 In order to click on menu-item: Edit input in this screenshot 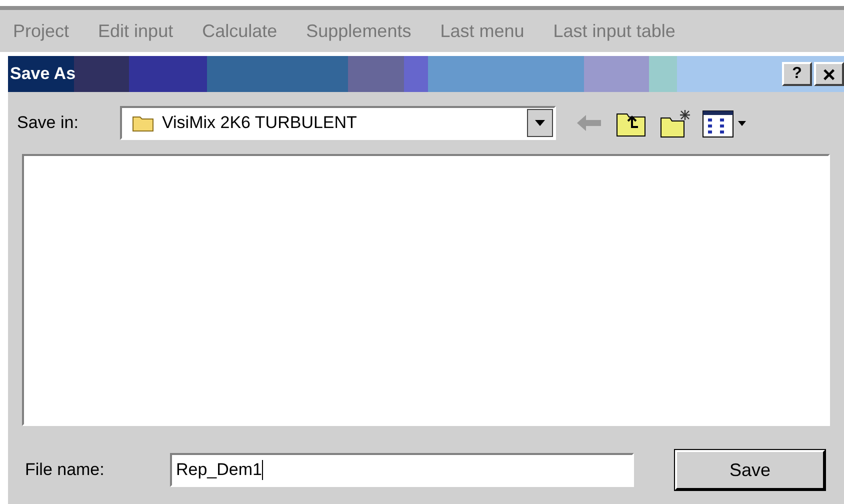, I will do `click(136, 31)`.